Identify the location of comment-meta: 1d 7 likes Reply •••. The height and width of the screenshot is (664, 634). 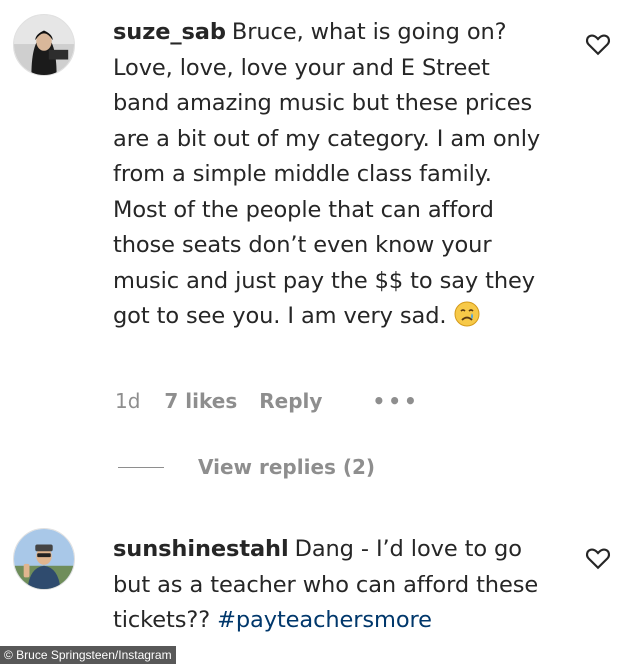
(267, 401).